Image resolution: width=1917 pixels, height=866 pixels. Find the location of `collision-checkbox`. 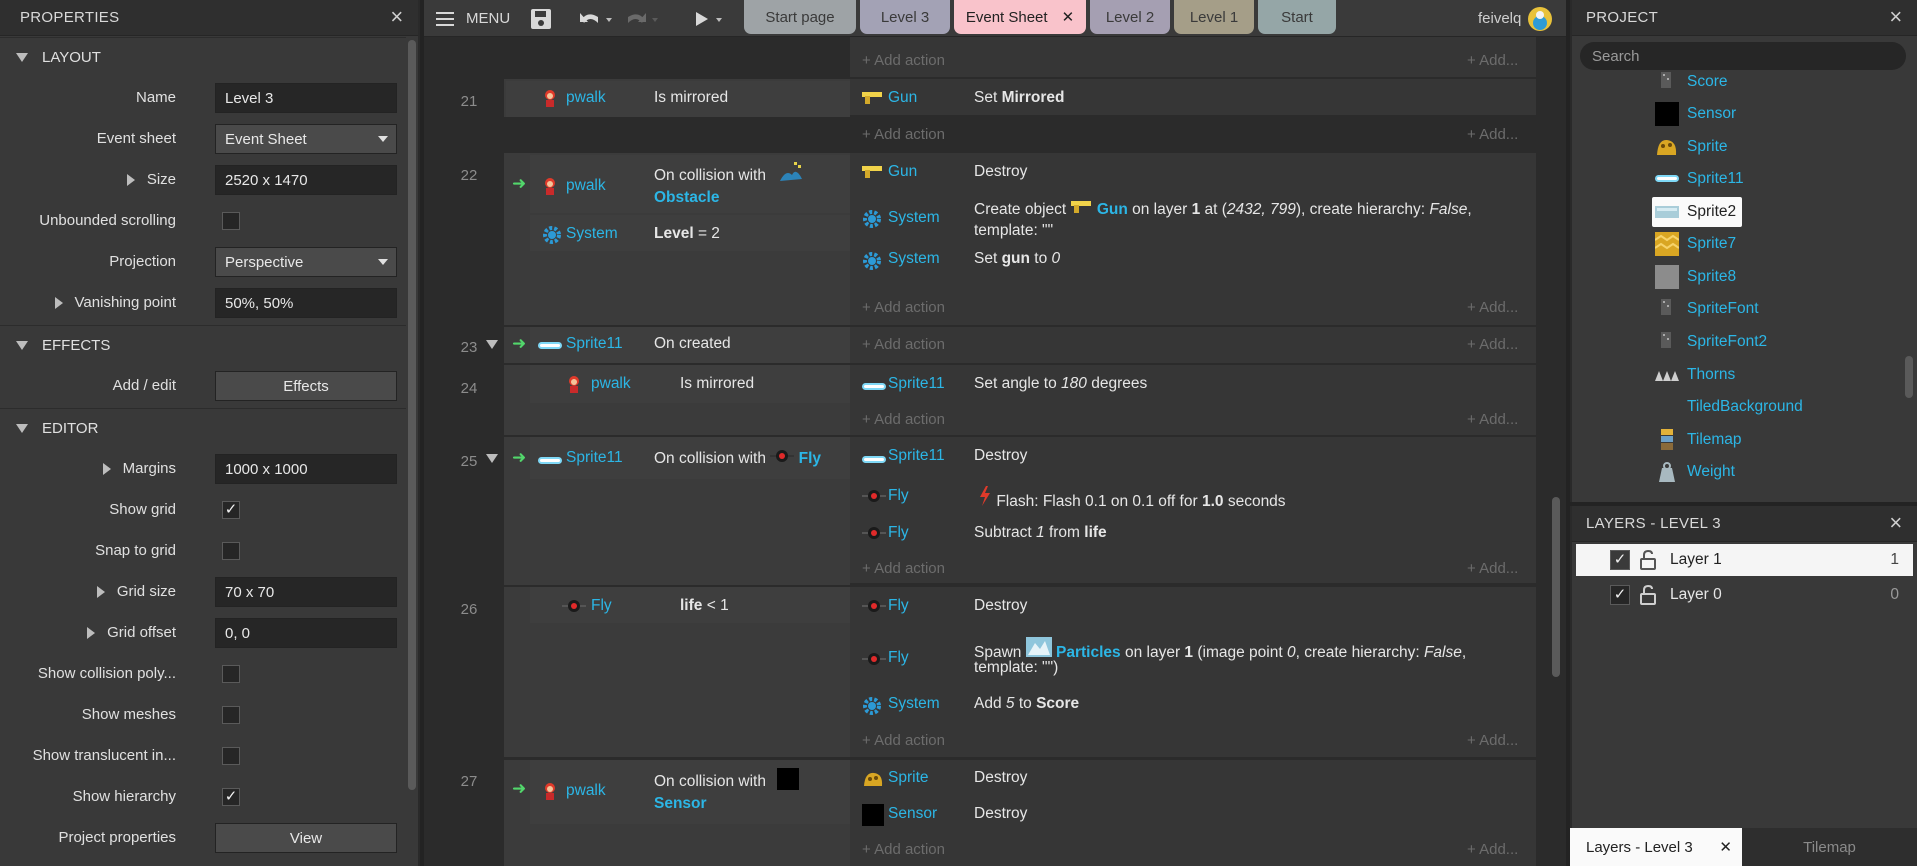

collision-checkbox is located at coordinates (231, 674).